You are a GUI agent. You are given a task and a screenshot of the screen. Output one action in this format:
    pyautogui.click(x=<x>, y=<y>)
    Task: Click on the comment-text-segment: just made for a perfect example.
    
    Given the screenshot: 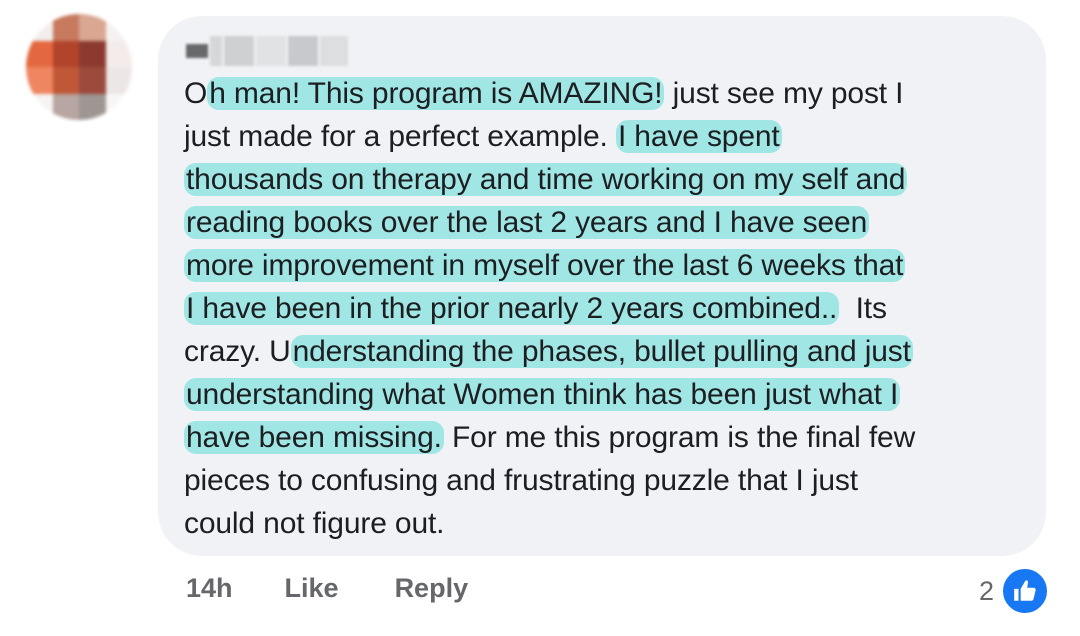 What is the action you would take?
    pyautogui.click(x=400, y=136)
    